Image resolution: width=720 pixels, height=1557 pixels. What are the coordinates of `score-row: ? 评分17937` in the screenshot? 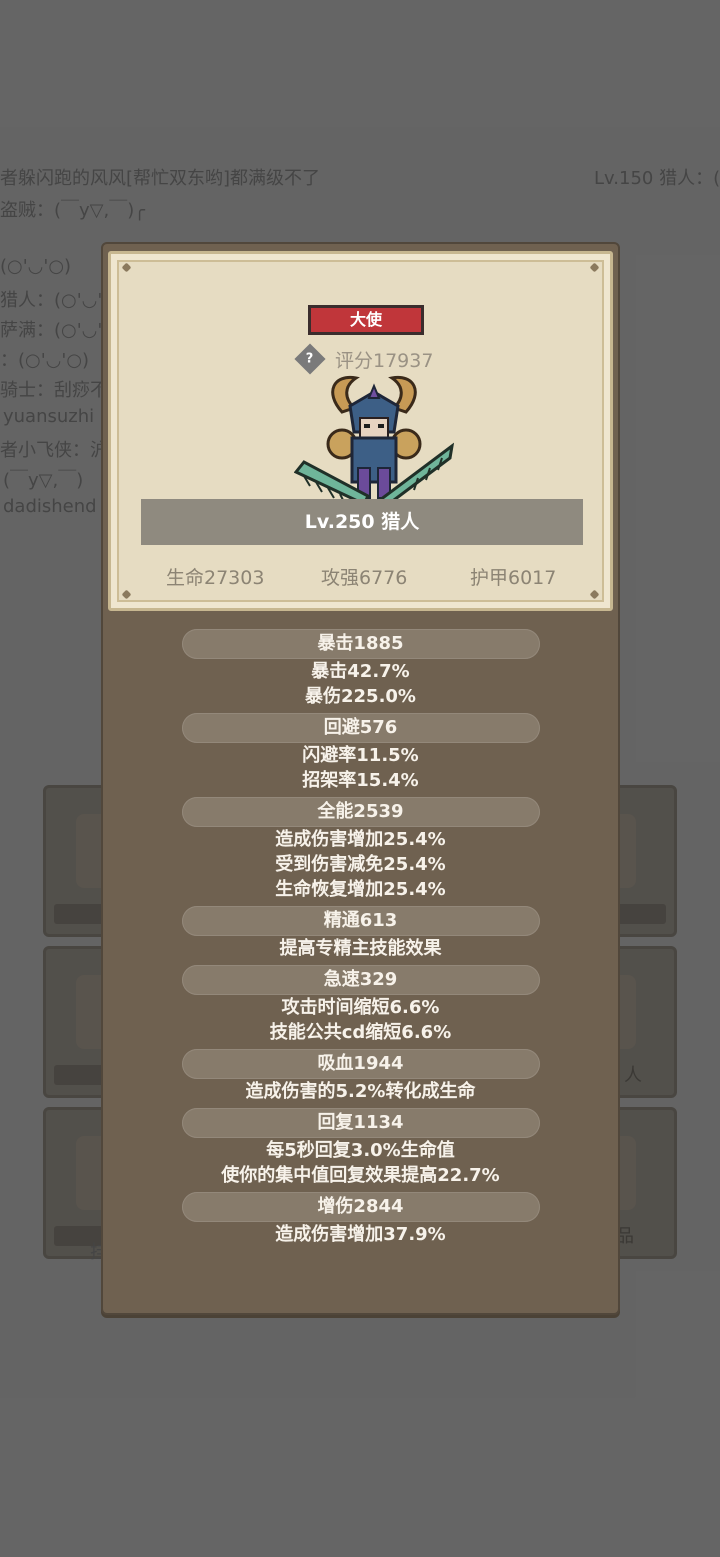 It's located at (364, 359).